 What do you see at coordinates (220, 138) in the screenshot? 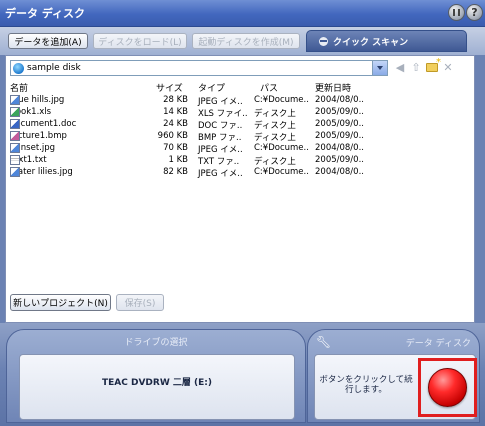
I see `file-type: BMP ファ..` at bounding box center [220, 138].